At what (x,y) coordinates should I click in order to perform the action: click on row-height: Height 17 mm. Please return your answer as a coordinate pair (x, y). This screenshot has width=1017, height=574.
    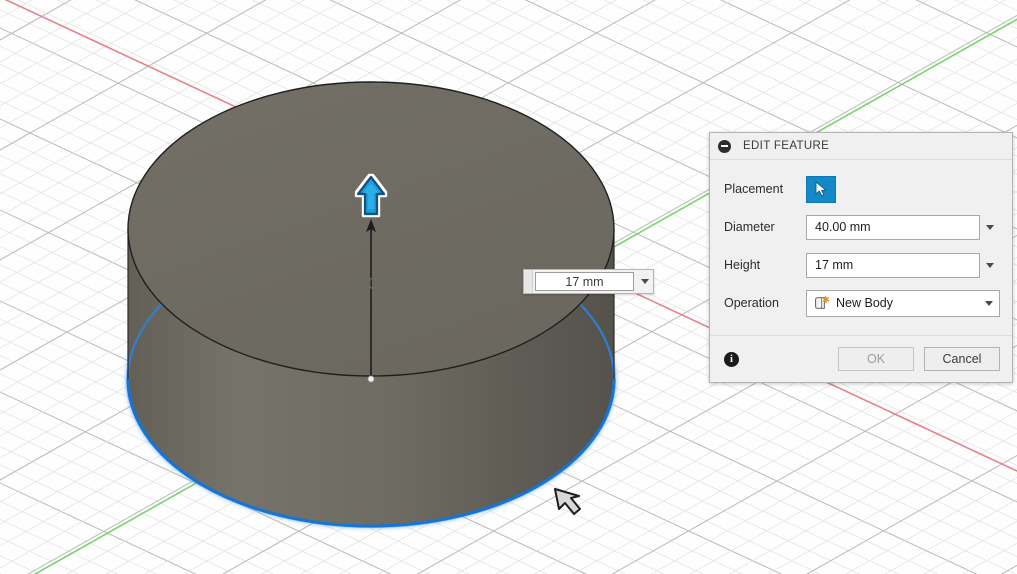
    Looking at the image, I should click on (861, 265).